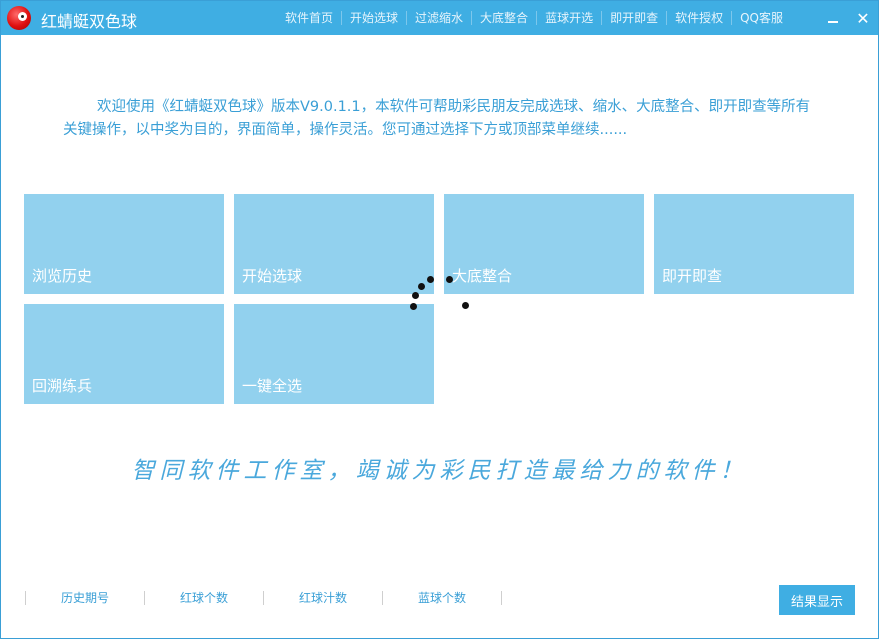  I want to click on bottom-status-bar: 历史期号 红球个数 红球汁数 蓝球个数, so click(263, 598).